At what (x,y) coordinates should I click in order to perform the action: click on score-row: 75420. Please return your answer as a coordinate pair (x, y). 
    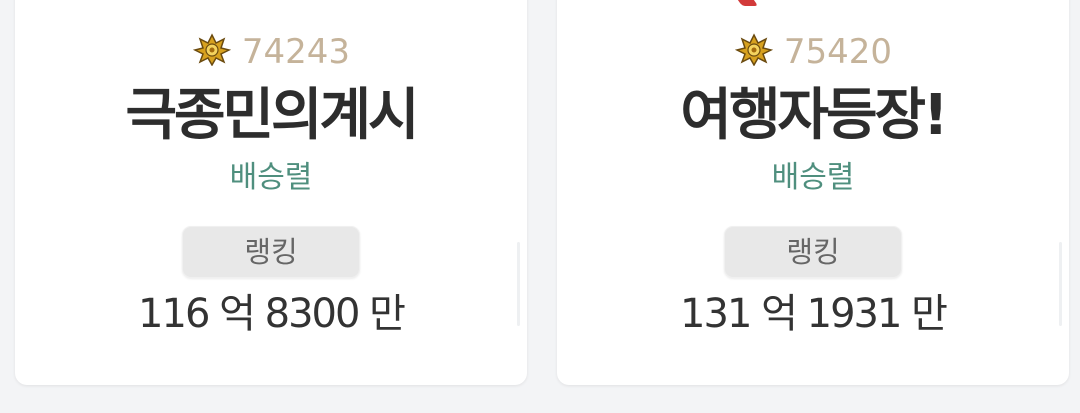
    Looking at the image, I should click on (813, 52).